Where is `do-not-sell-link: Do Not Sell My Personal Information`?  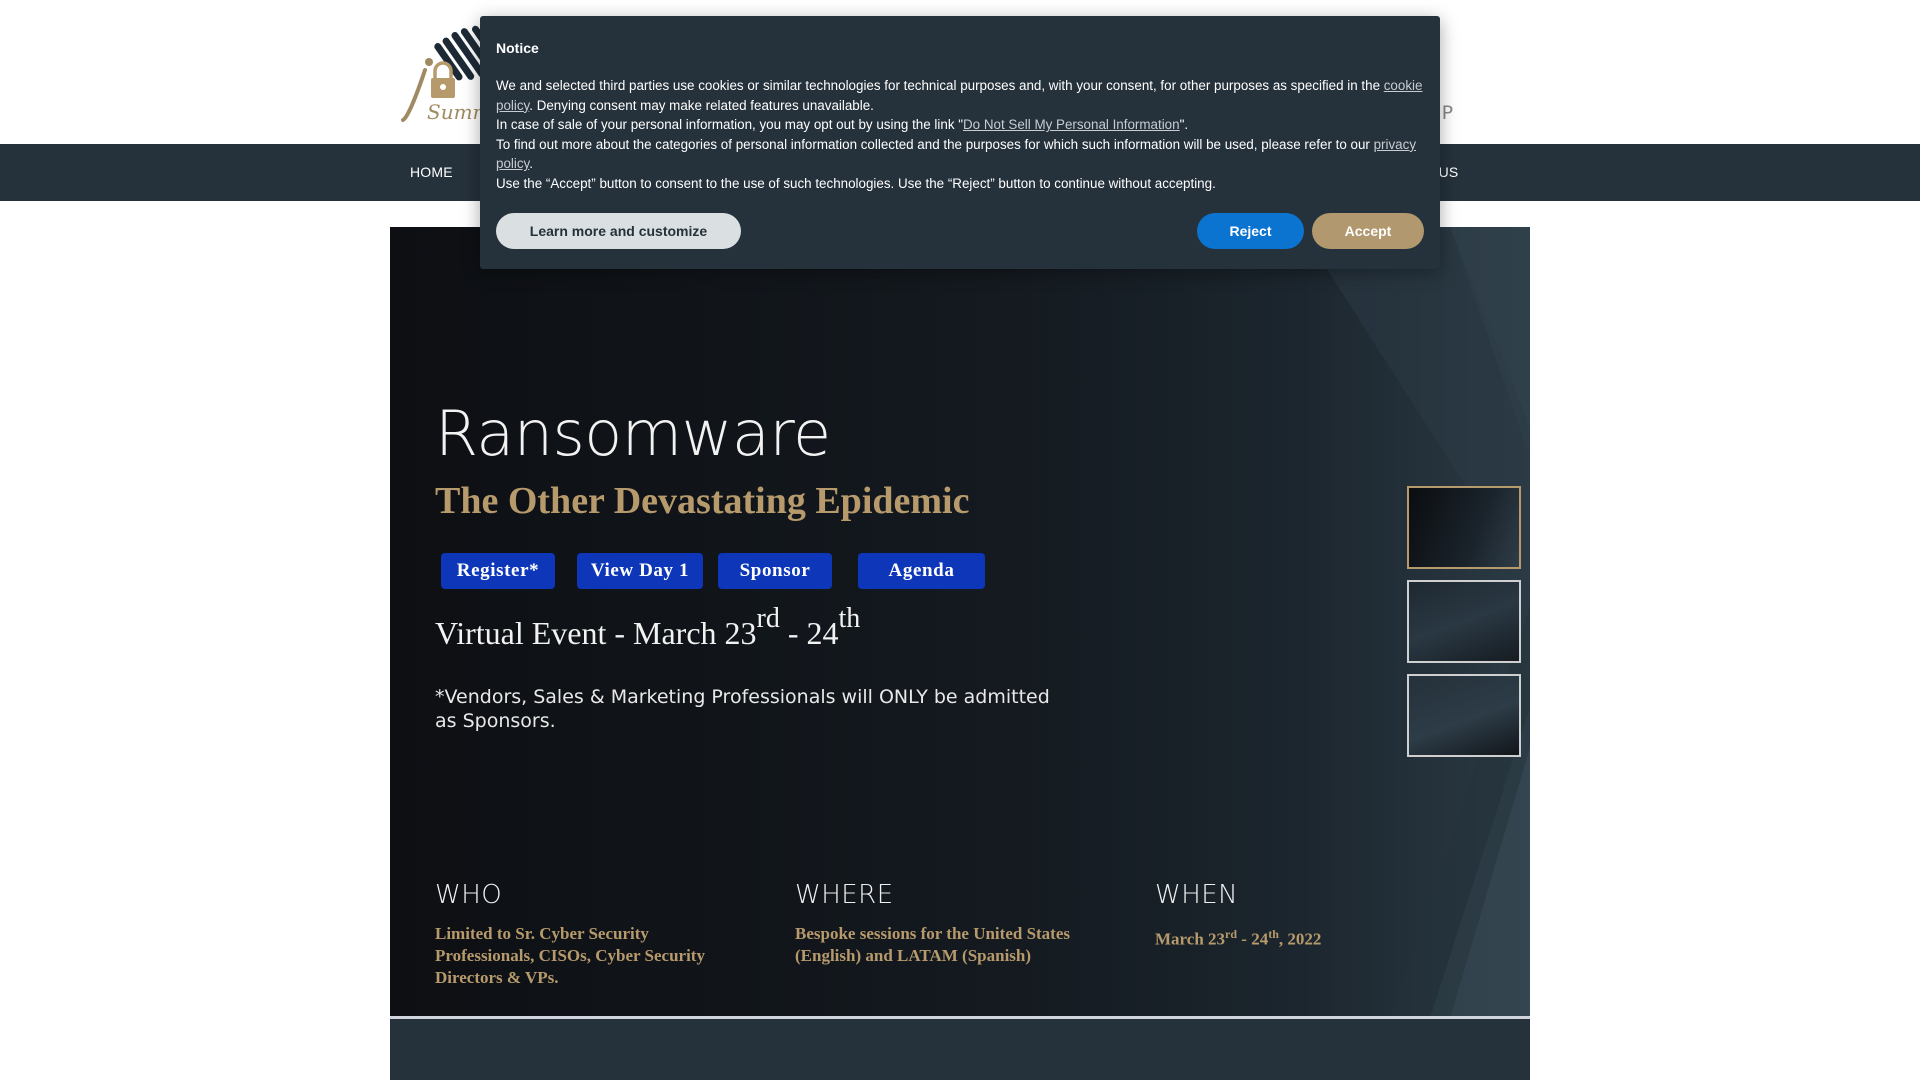
do-not-sell-link: Do Not Sell My Personal Information is located at coordinates (1071, 124).